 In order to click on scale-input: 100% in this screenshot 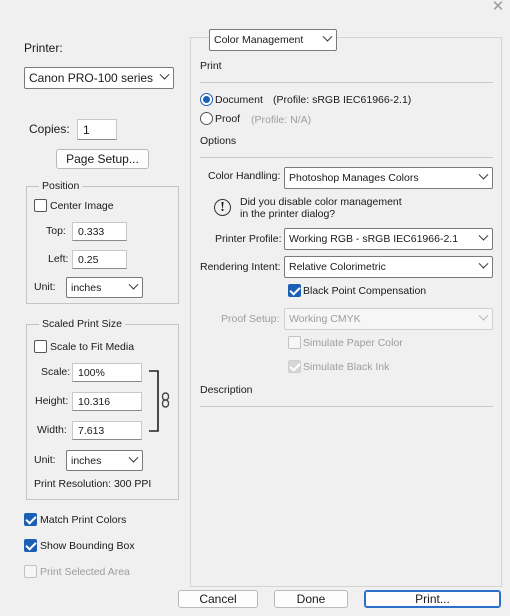, I will do `click(107, 372)`.